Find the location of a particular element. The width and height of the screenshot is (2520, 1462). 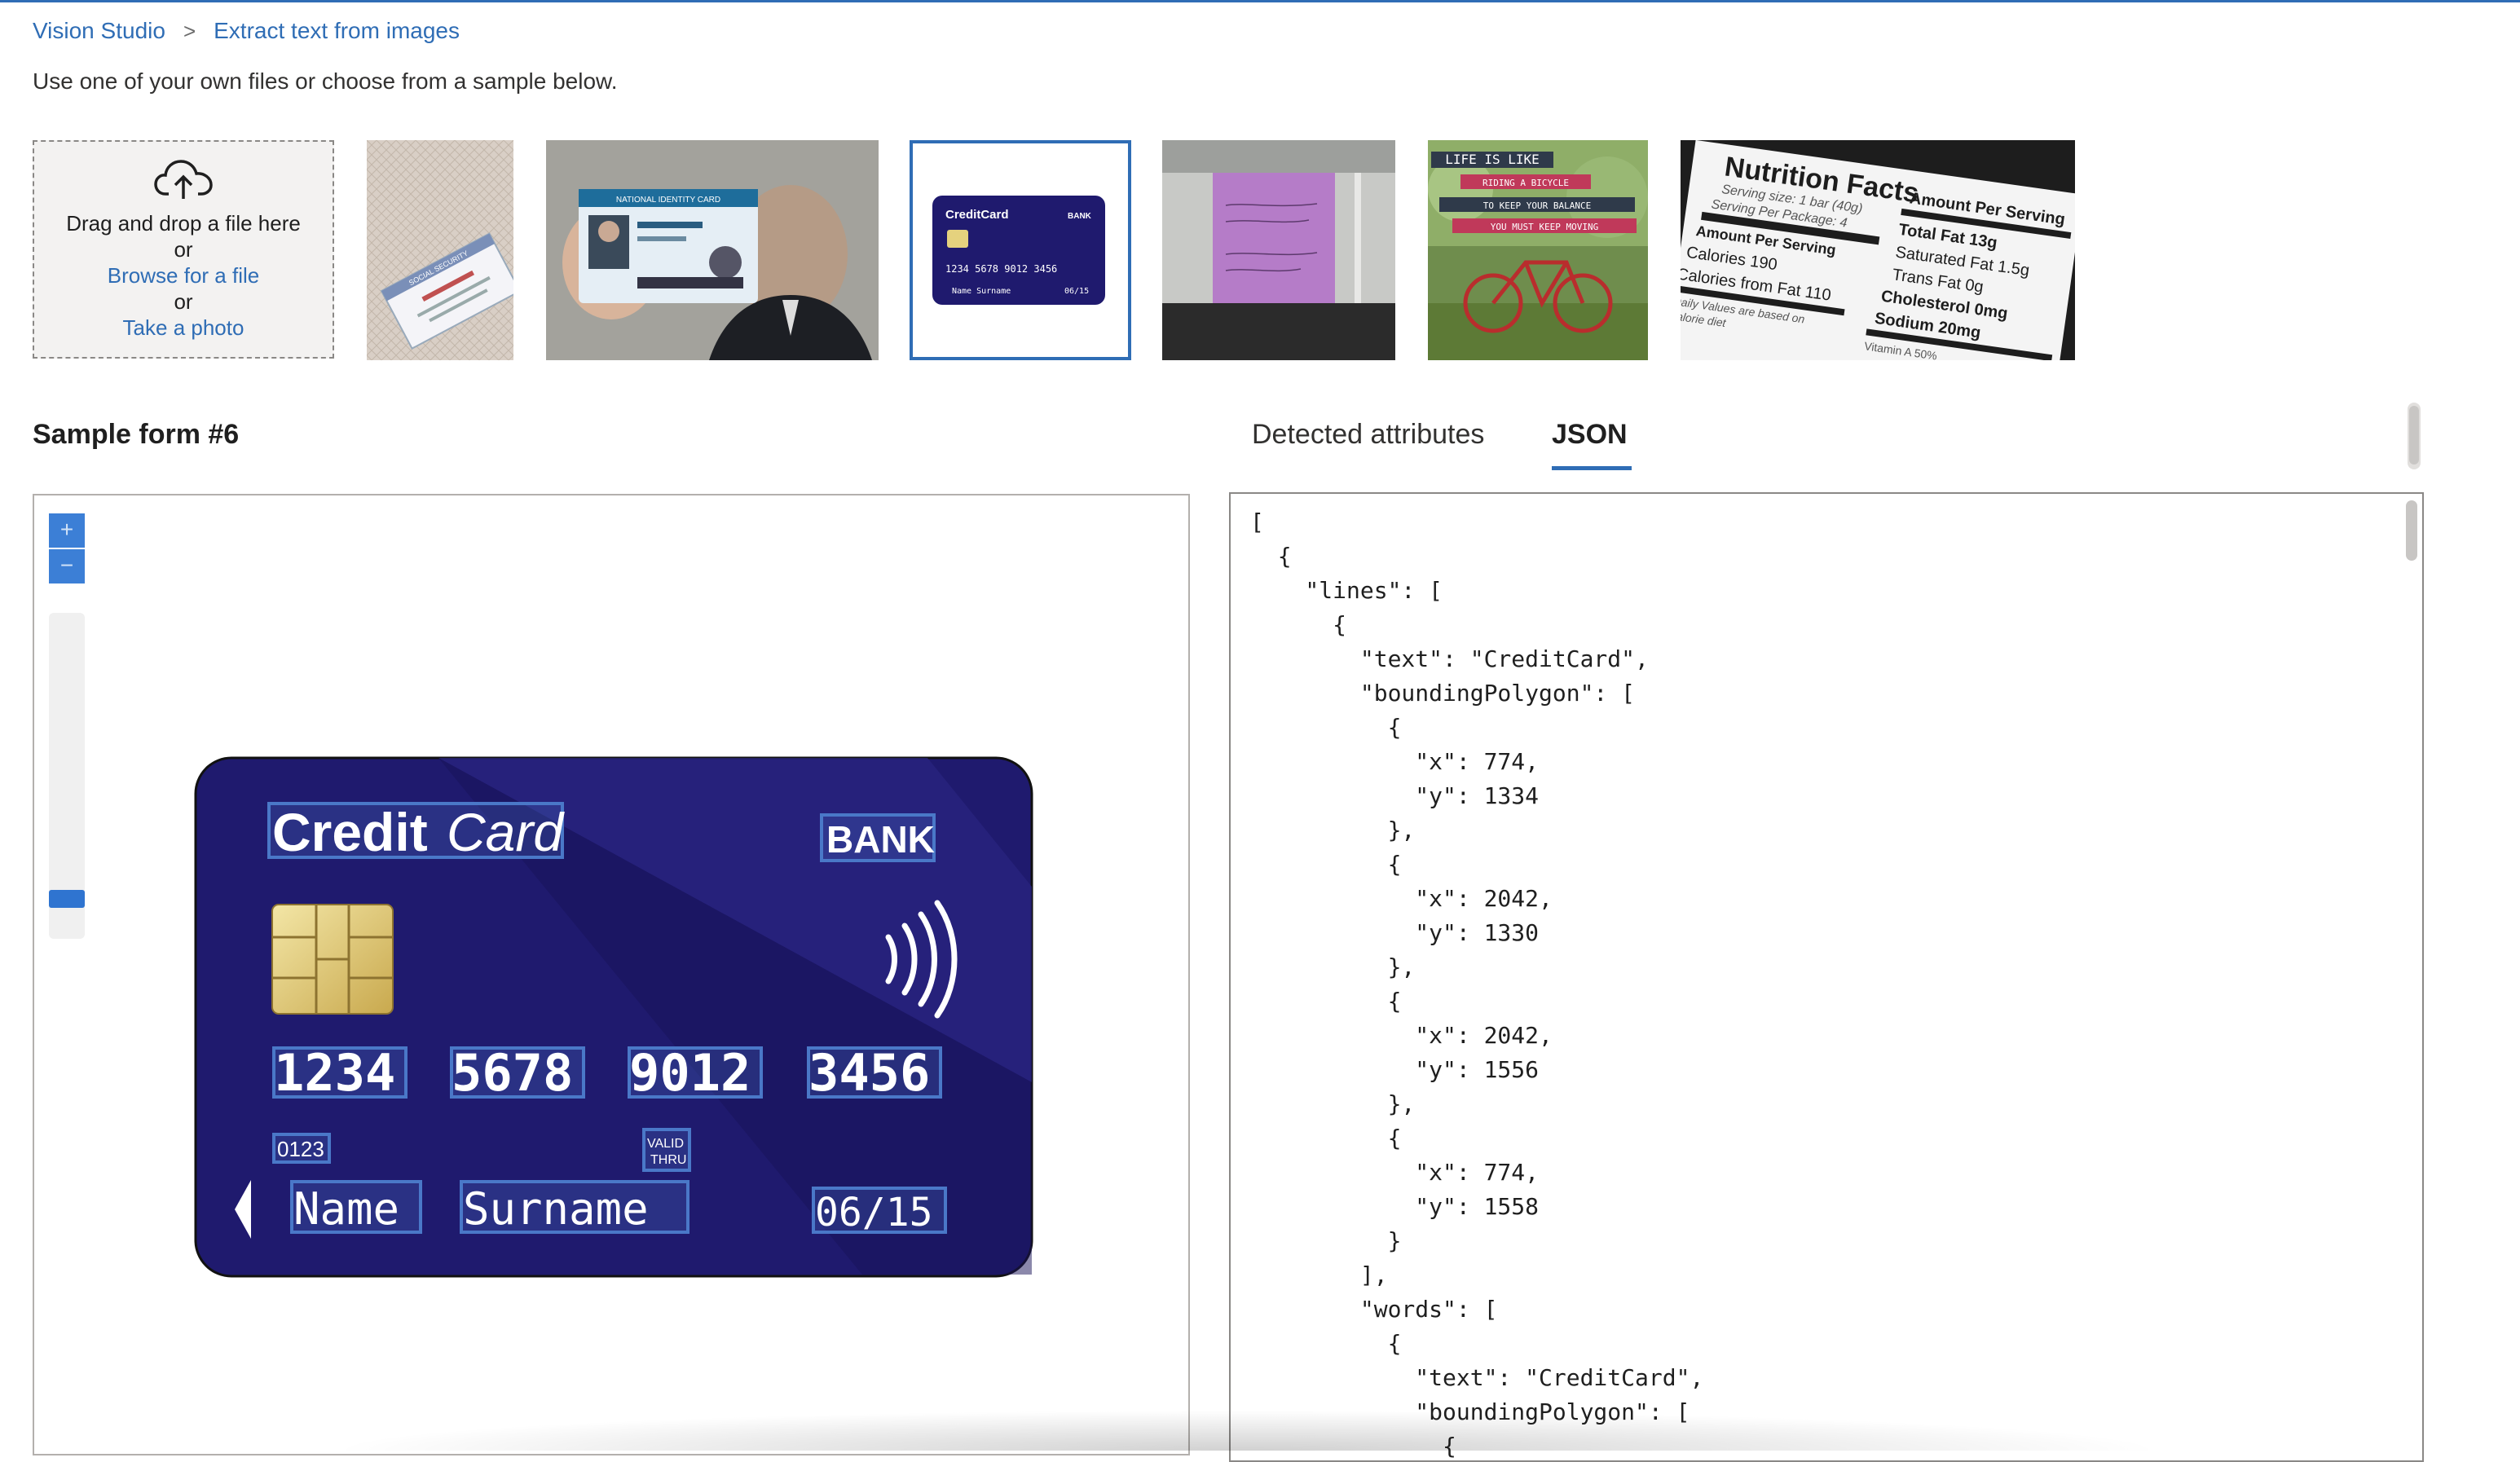

bicycle-line-1: LIFE IS LIKE is located at coordinates (1492, 159).